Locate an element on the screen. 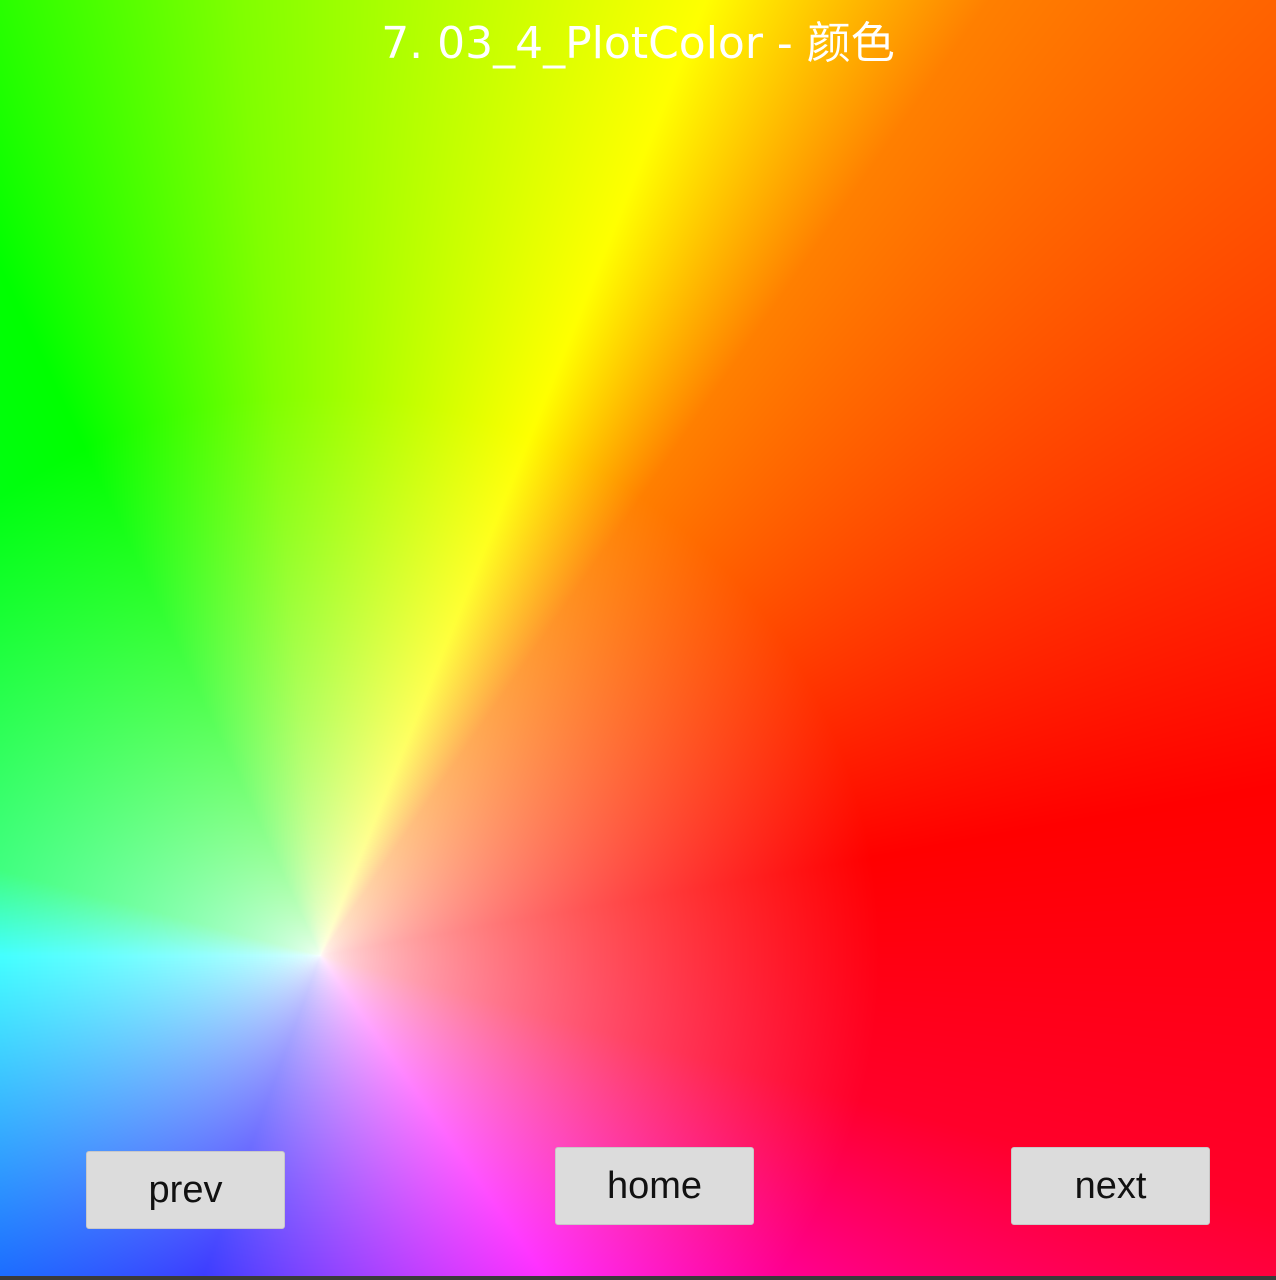 This screenshot has width=1276, height=1280. bottom-border is located at coordinates (638, 1278).